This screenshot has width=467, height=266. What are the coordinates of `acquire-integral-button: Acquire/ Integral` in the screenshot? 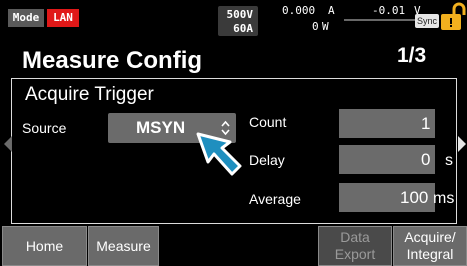 It's located at (430, 246).